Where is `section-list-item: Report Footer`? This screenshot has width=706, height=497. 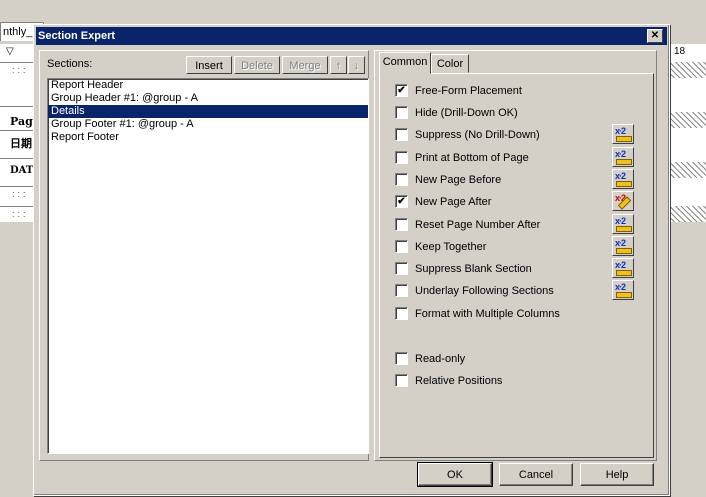 section-list-item: Report Footer is located at coordinates (208, 137).